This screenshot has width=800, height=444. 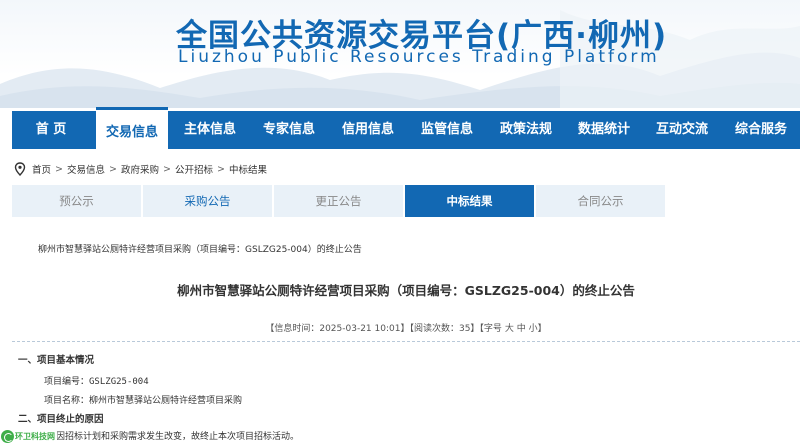 I want to click on tab-award-result: 中标结果, so click(x=469, y=201).